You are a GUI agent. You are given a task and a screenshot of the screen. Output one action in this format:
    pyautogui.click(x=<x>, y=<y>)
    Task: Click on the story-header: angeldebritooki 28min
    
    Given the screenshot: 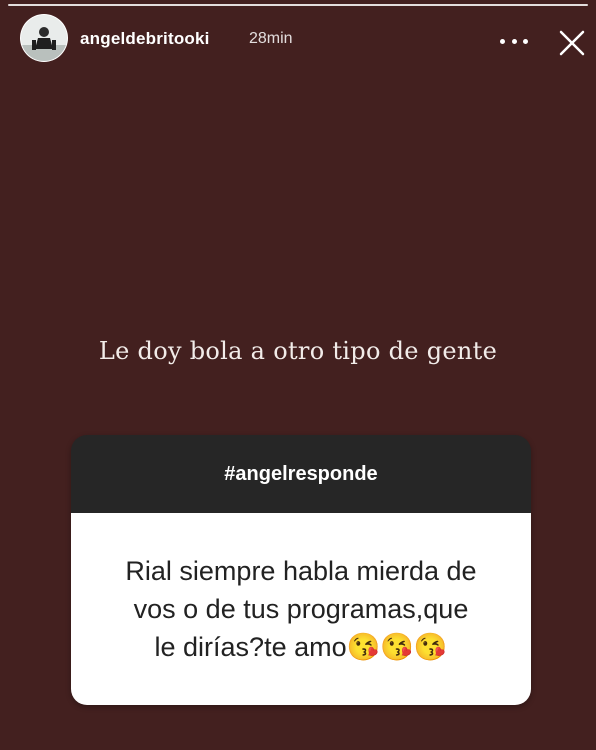 What is the action you would take?
    pyautogui.click(x=298, y=41)
    